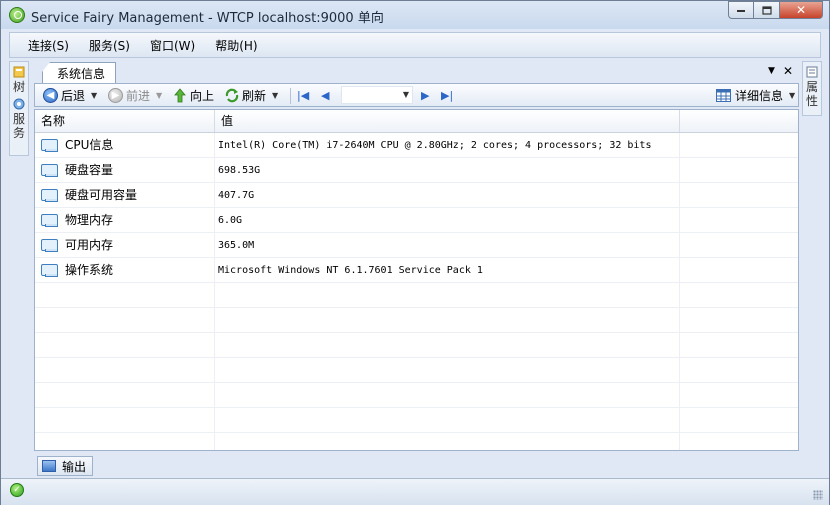 This screenshot has height=505, width=830. What do you see at coordinates (447, 195) in the screenshot?
I see `cell-value: 407.7G` at bounding box center [447, 195].